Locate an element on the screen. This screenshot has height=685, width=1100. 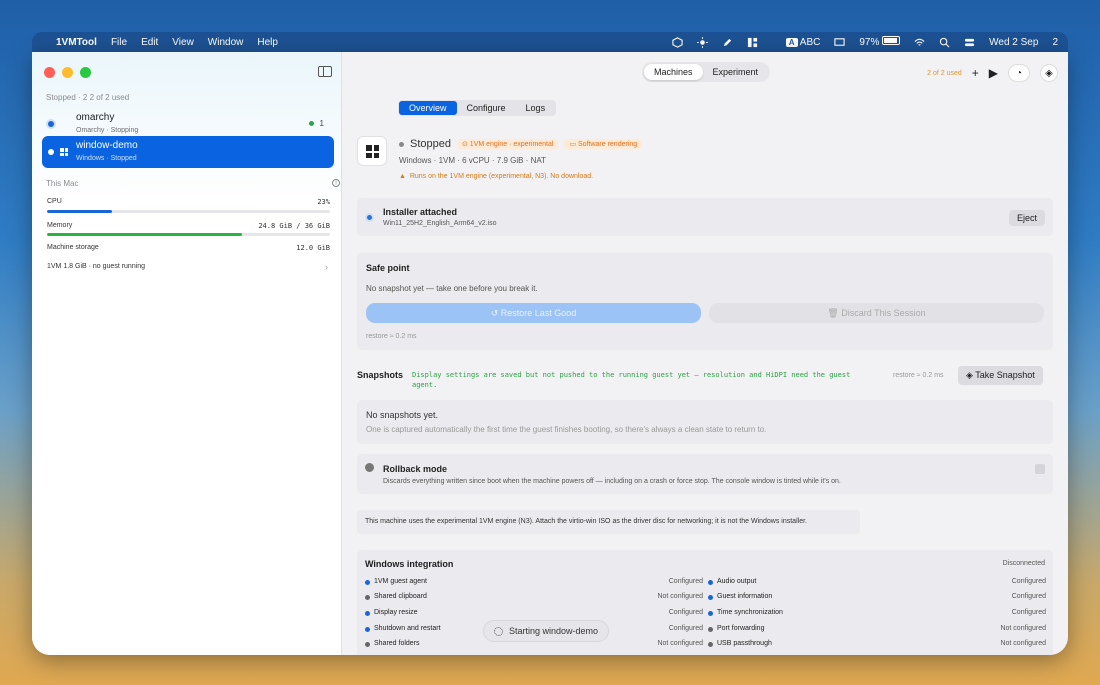
integration-label: Display resize is located at coordinates (396, 612).